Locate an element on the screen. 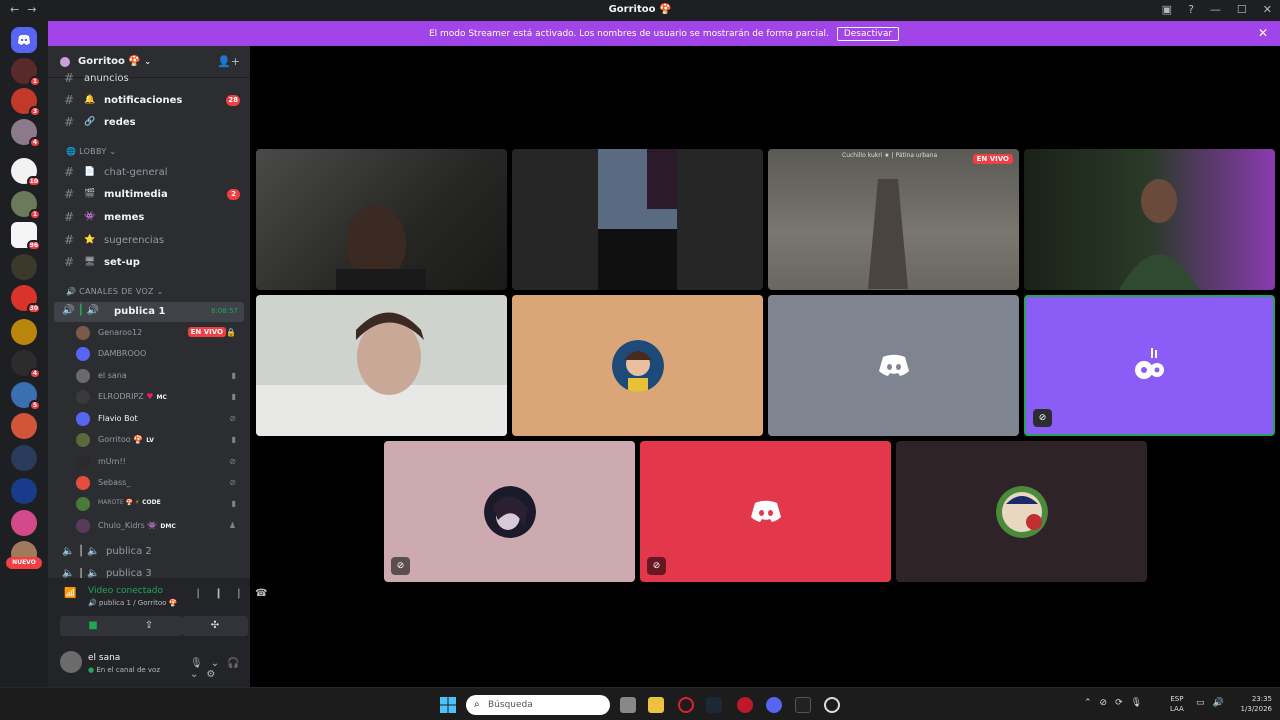 The height and width of the screenshot is (720, 1280). voice-user: Genaroo12 EN VIVO 🔒 is located at coordinates (159, 333).